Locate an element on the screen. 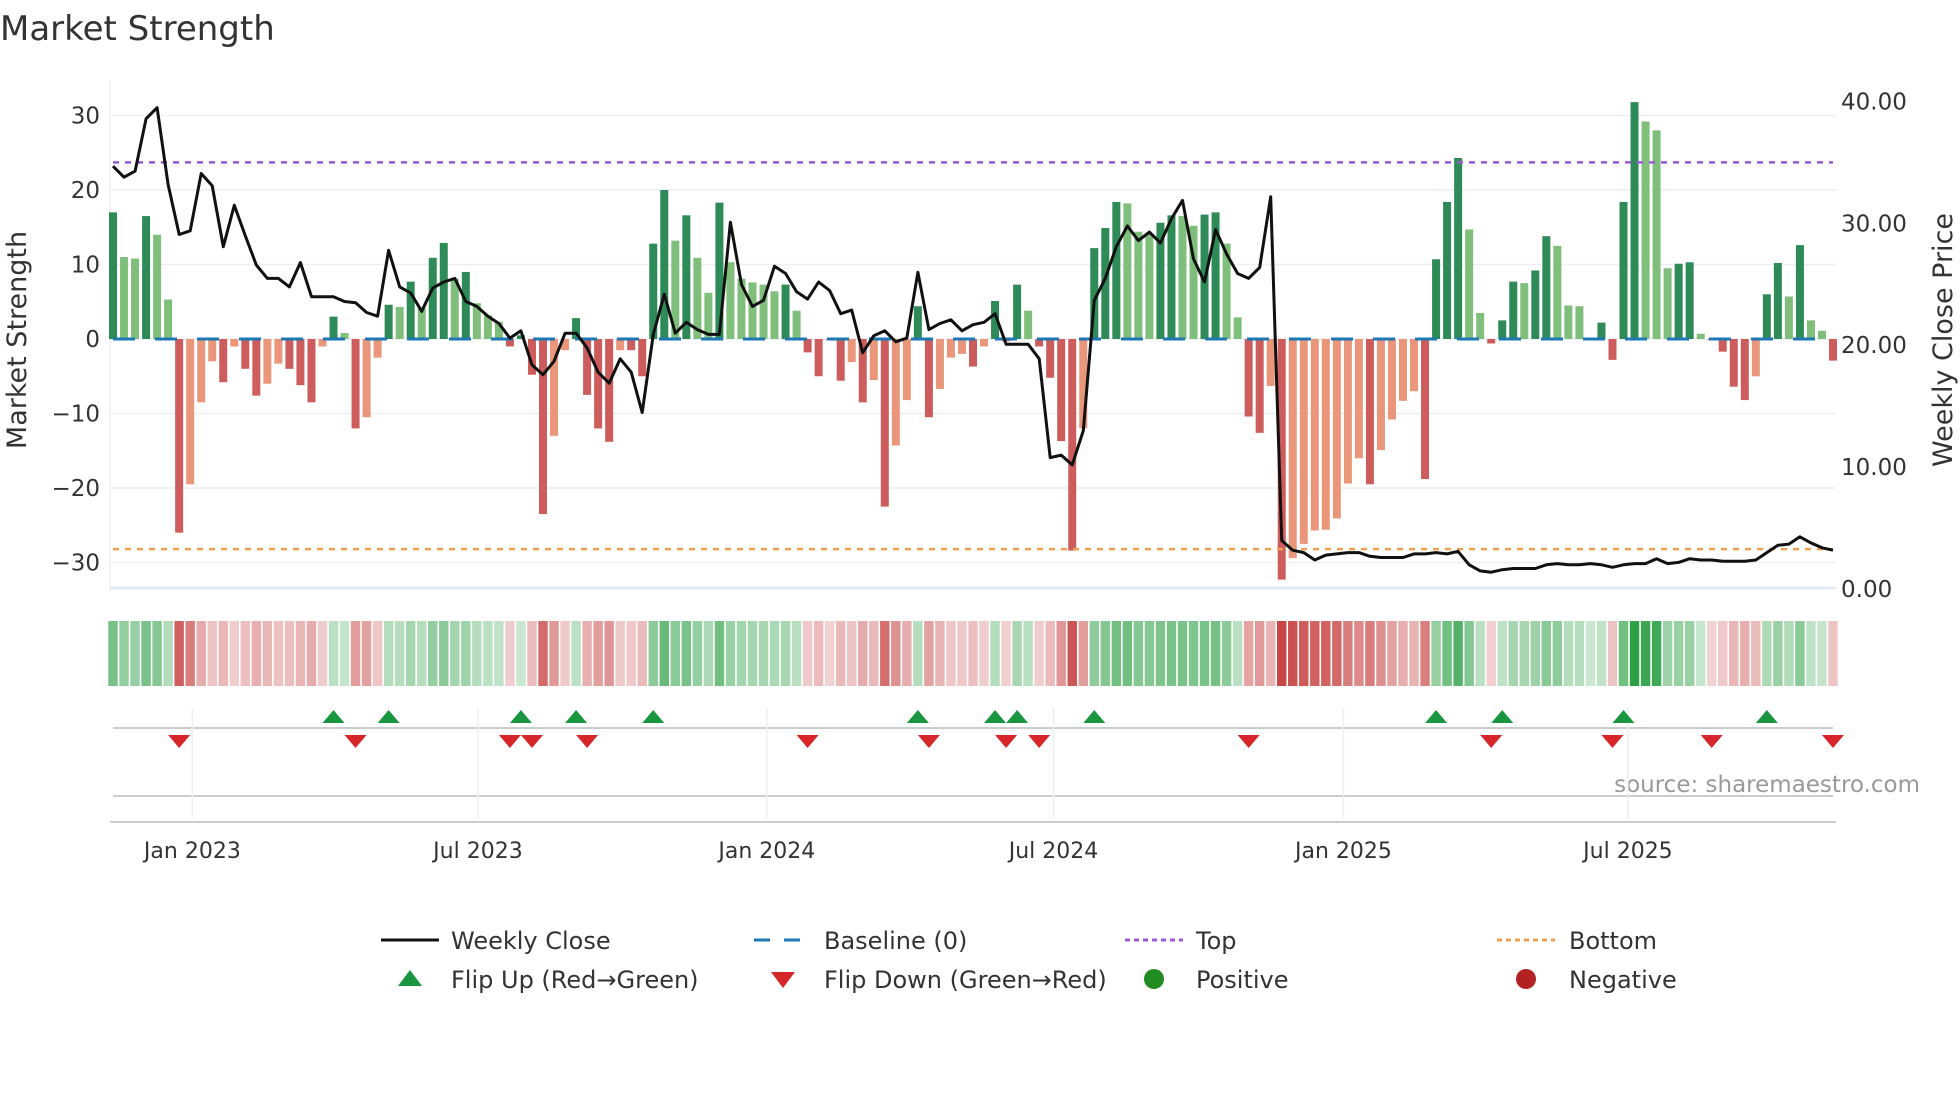  legend-dot-red-icon is located at coordinates (1526, 979).